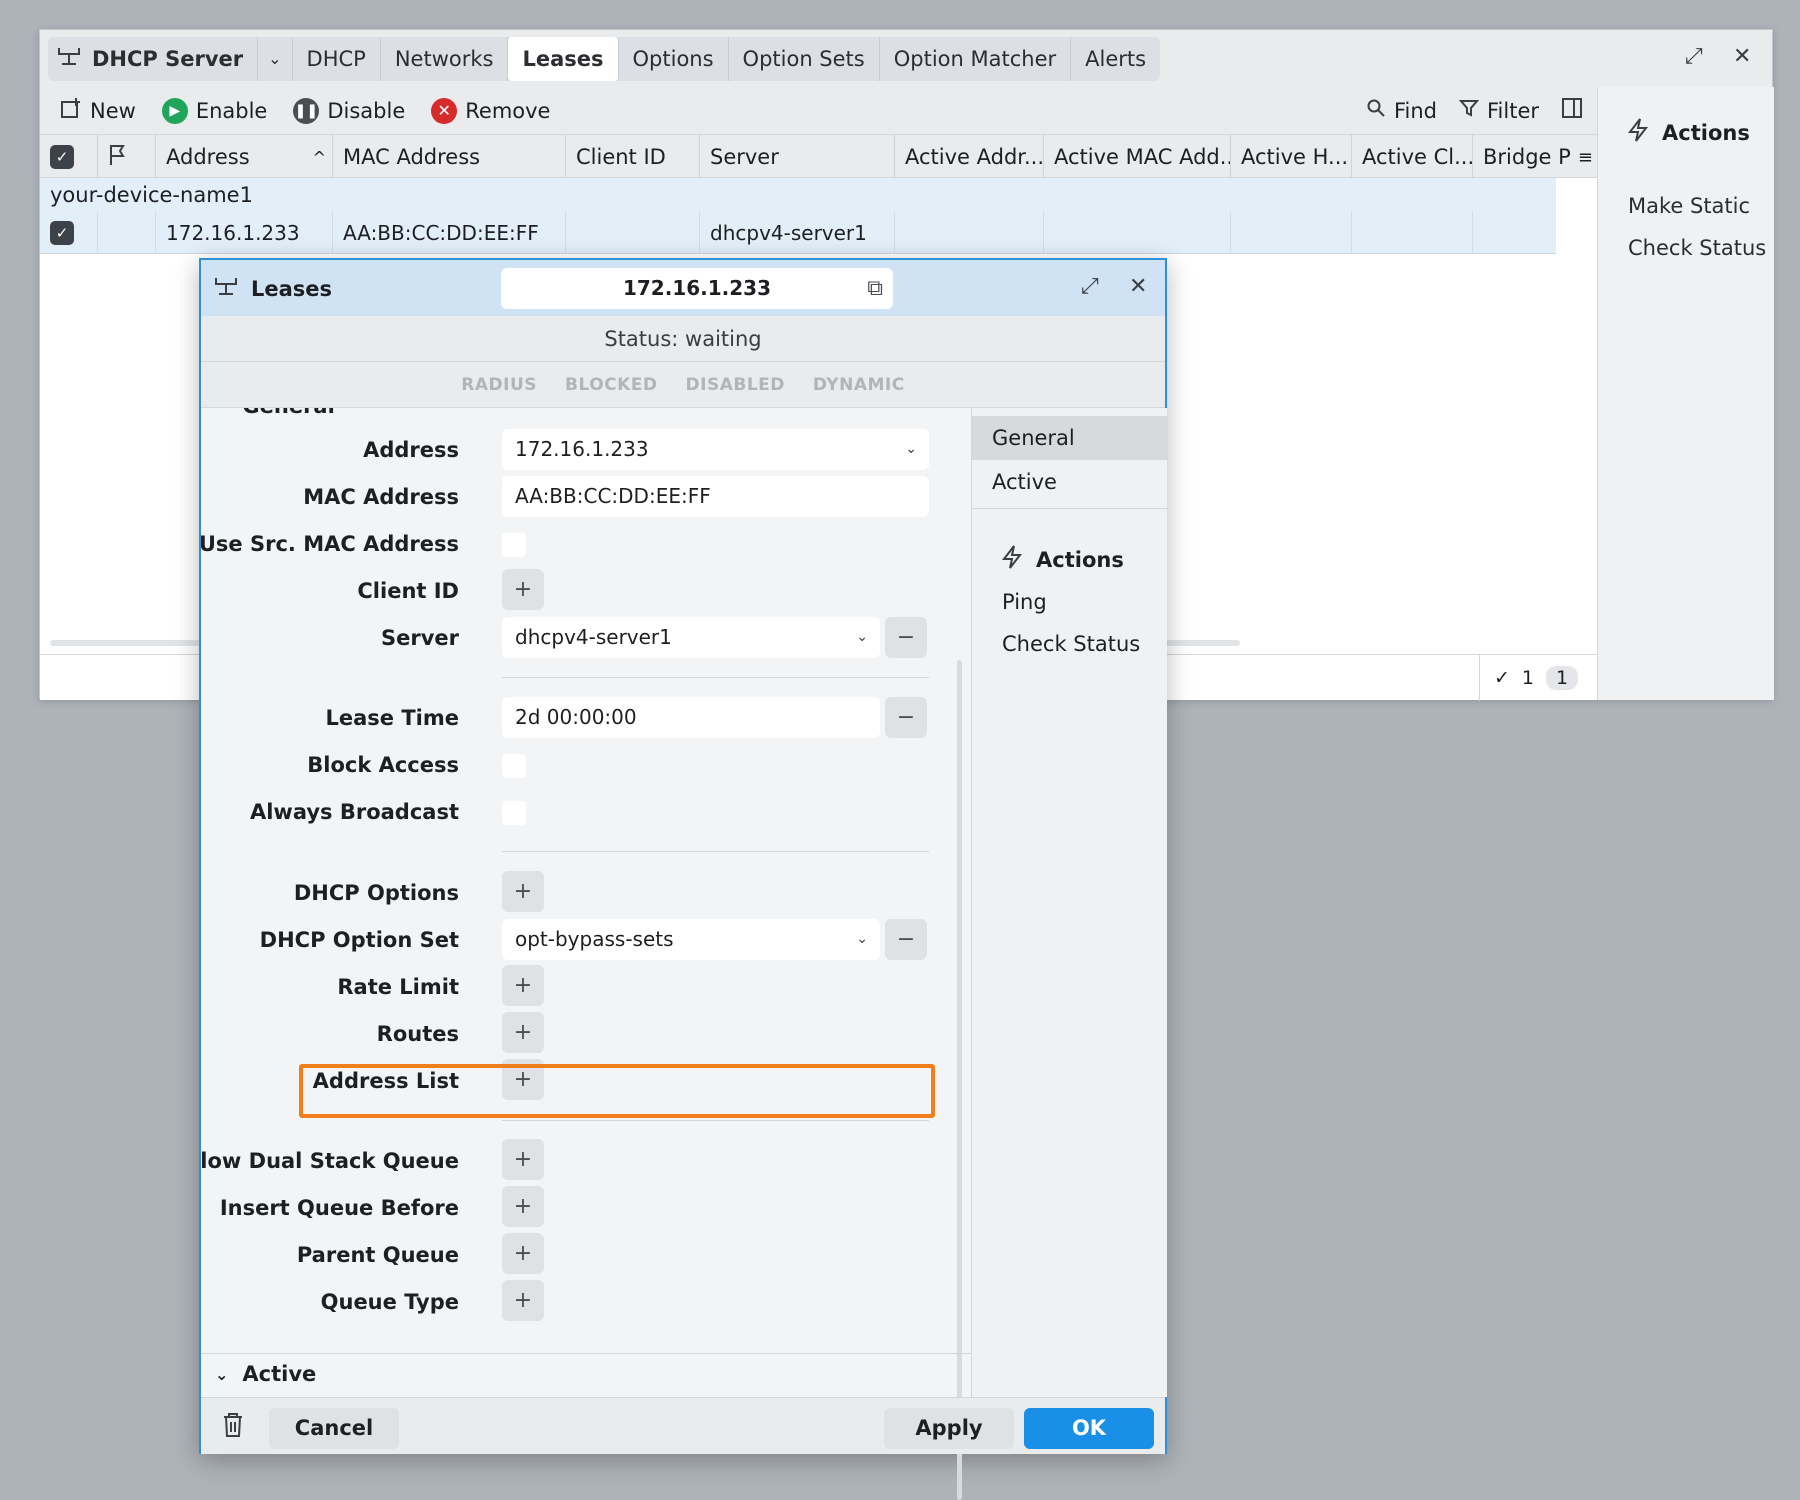  I want to click on dialog-address-field: 172.16.1.233 ⧉, so click(697, 288).